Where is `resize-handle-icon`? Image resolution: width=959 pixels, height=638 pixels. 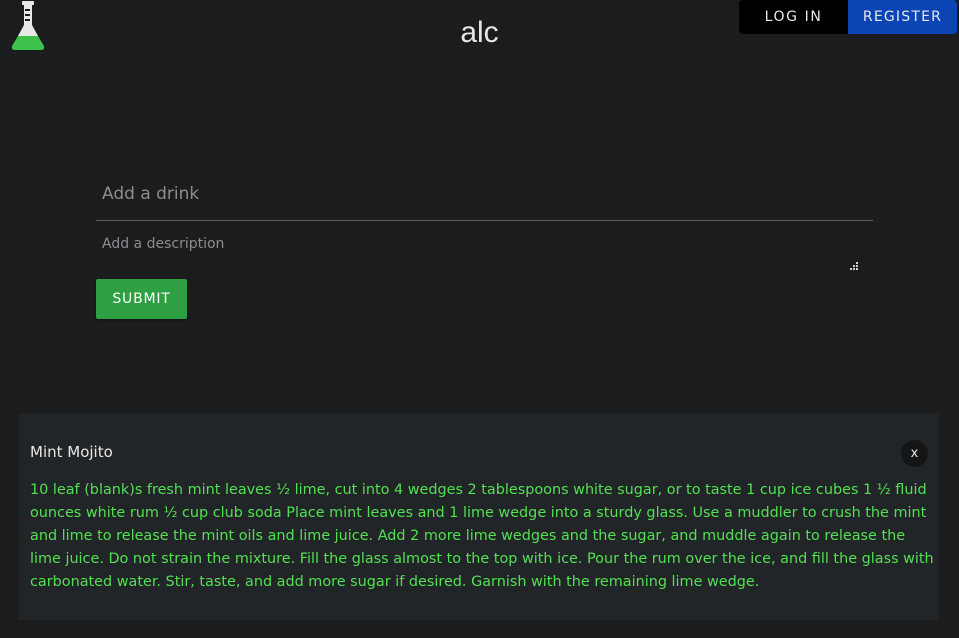 resize-handle-icon is located at coordinates (854, 266).